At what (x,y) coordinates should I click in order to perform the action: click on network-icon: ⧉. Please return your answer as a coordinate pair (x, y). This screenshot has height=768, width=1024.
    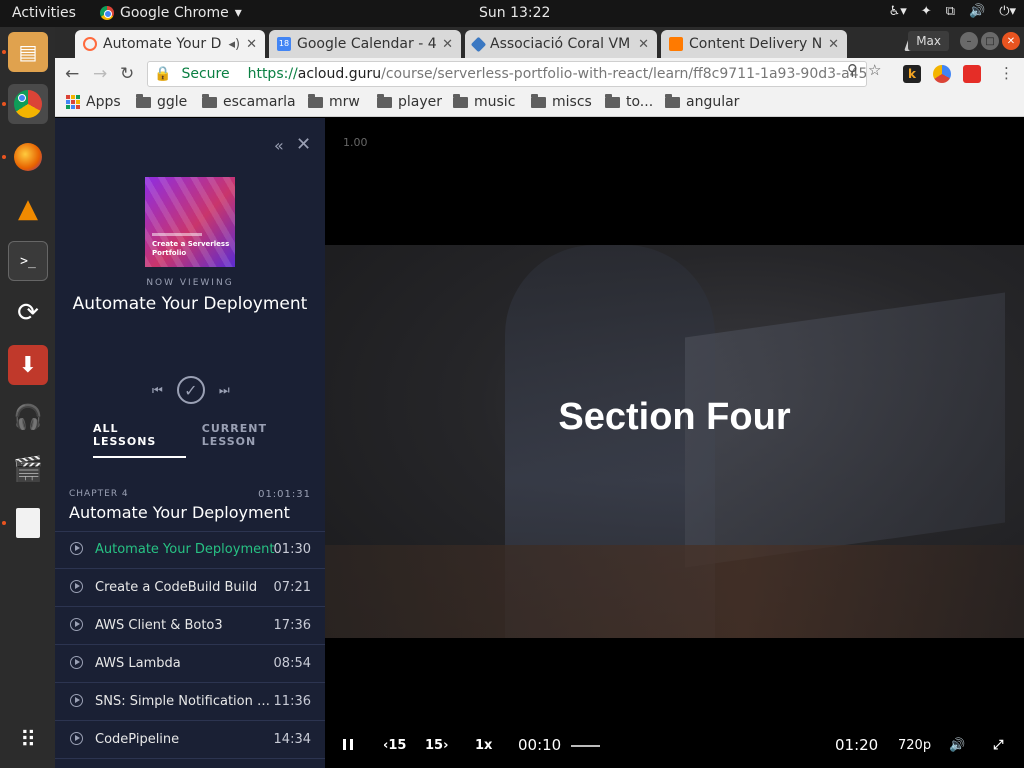
    Looking at the image, I should click on (950, 11).